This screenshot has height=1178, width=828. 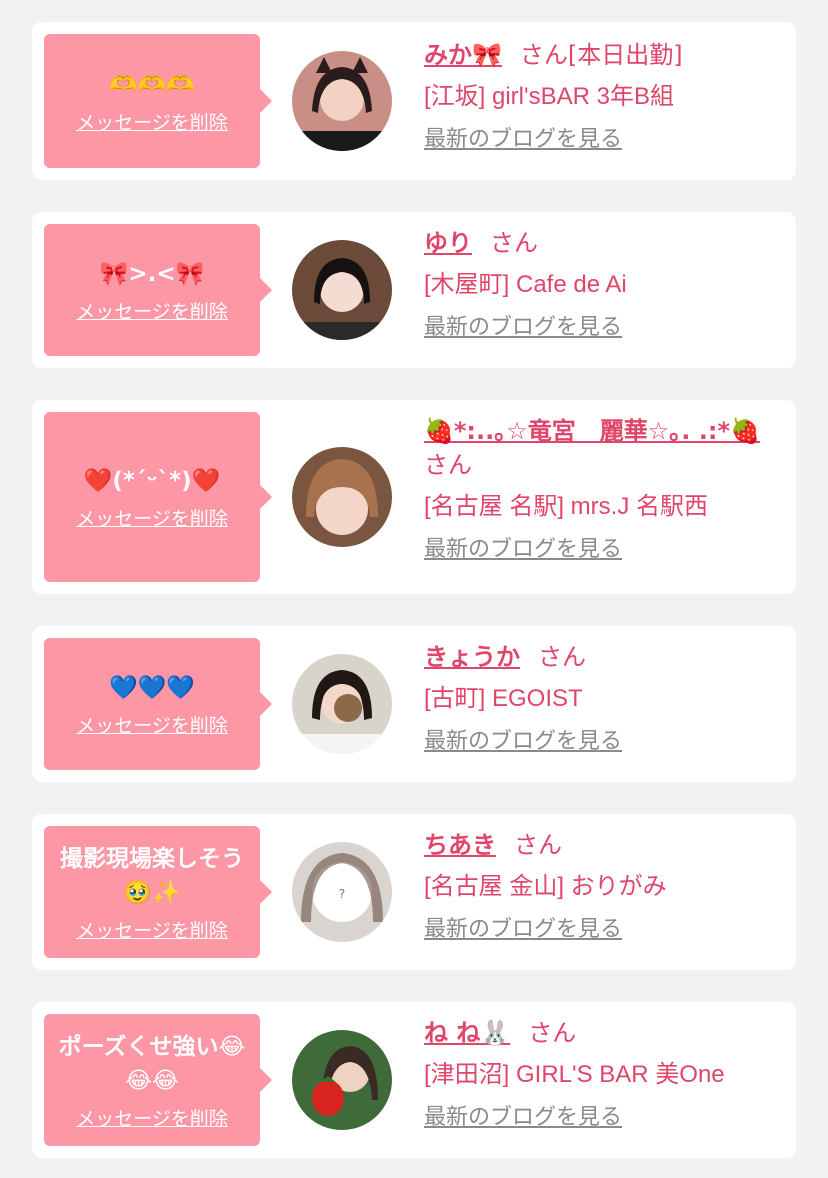 What do you see at coordinates (503, 698) in the screenshot?
I see `shop-label: [古町] EGOIST` at bounding box center [503, 698].